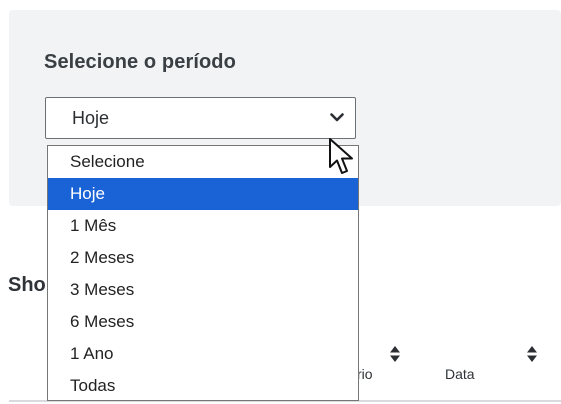 The image size is (561, 404). What do you see at coordinates (365, 374) in the screenshot?
I see `column-header-partial: rio` at bounding box center [365, 374].